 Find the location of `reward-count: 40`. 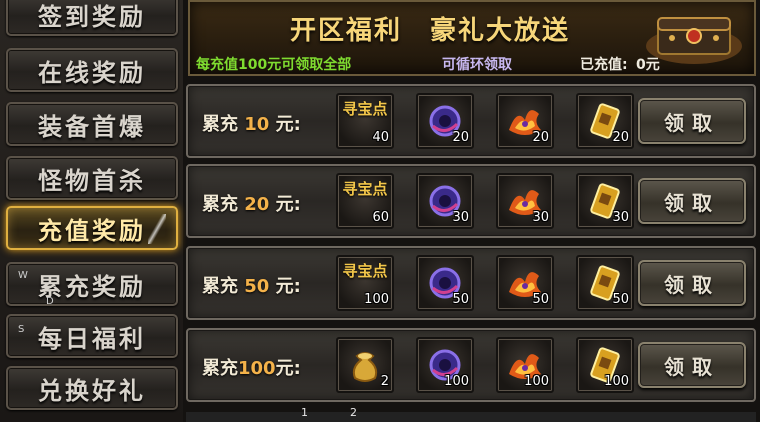

reward-count: 40 is located at coordinates (380, 137).